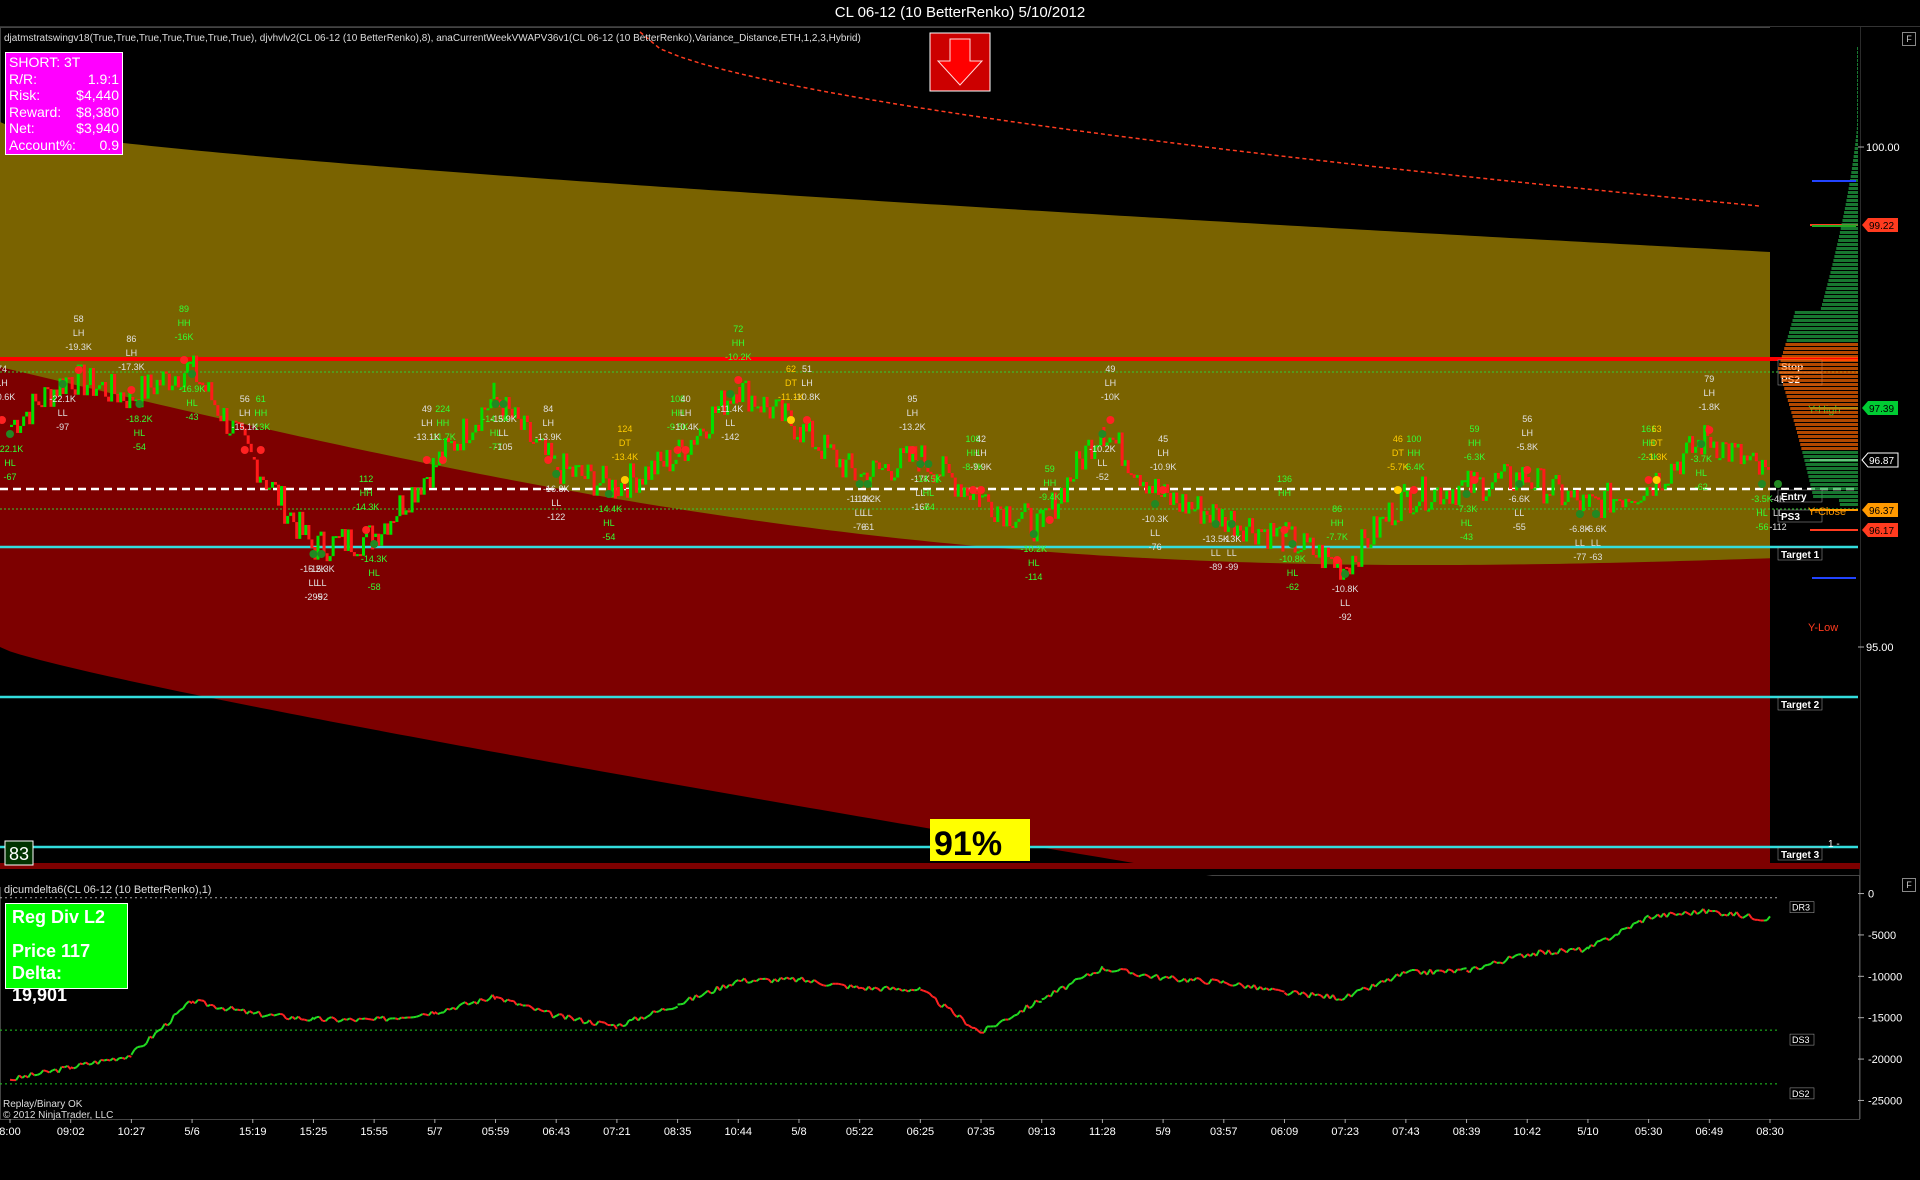 The width and height of the screenshot is (1920, 1180). I want to click on x-tick-label: 05:30, so click(1649, 1132).